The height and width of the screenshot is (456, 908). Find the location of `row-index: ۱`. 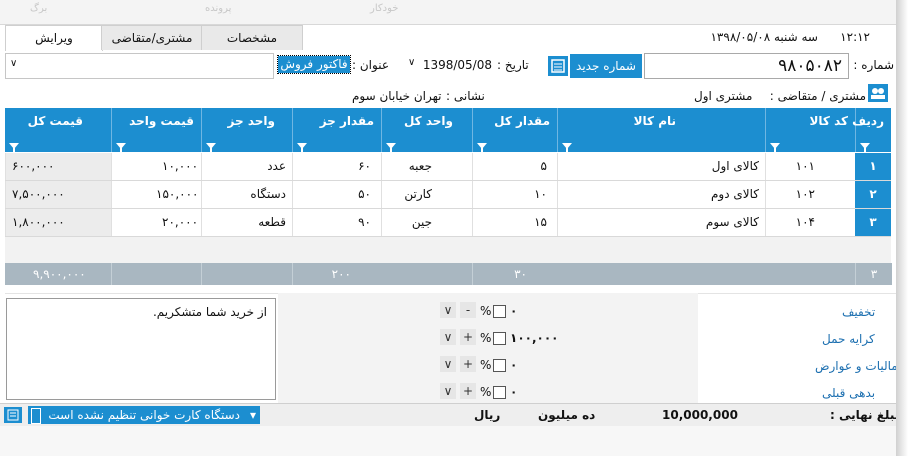

row-index: ۱ is located at coordinates (873, 166).